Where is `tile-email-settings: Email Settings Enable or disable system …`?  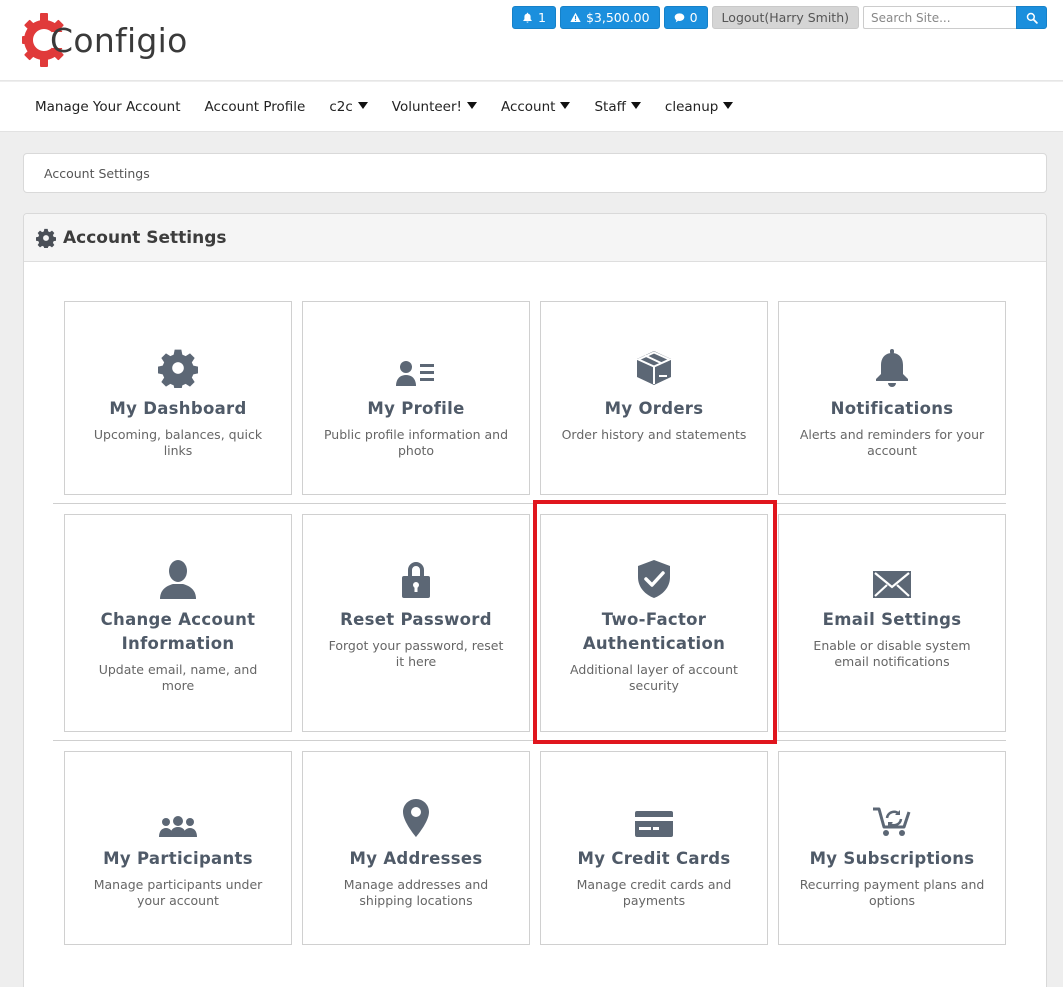
tile-email-settings: Email Settings Enable or disable system … is located at coordinates (892, 623).